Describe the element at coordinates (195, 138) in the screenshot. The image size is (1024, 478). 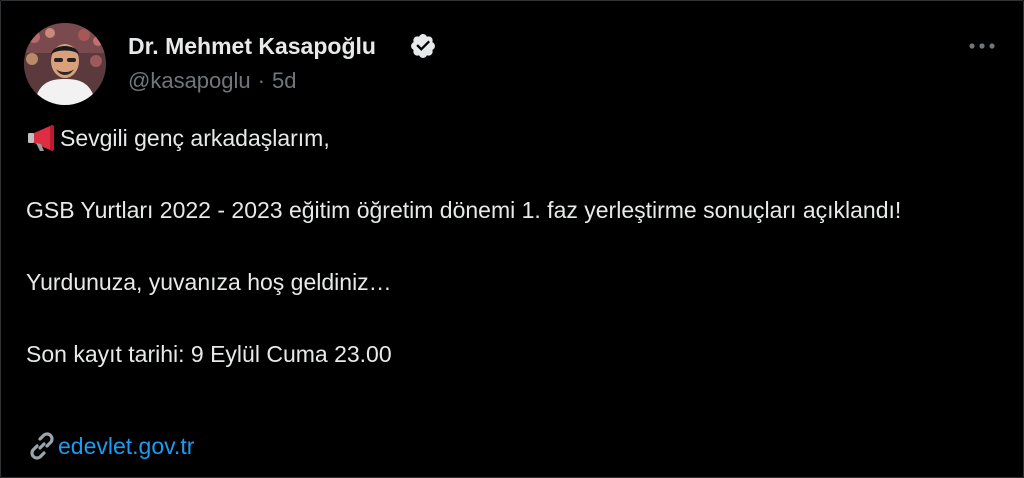
I see `tweet-line-1: Sevgili genç arkadaşlarım,` at that location.